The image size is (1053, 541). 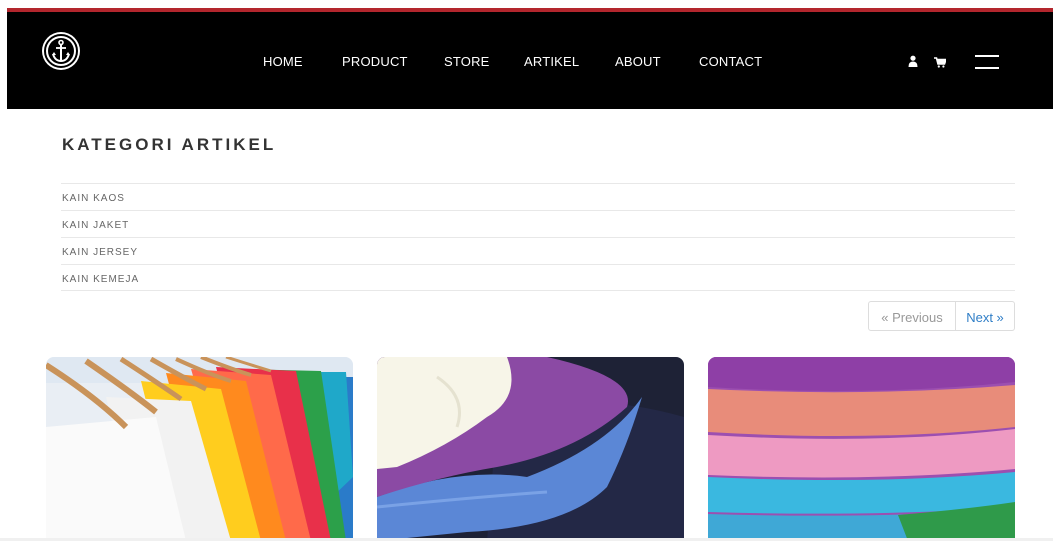 What do you see at coordinates (913, 63) in the screenshot?
I see `user-icon` at bounding box center [913, 63].